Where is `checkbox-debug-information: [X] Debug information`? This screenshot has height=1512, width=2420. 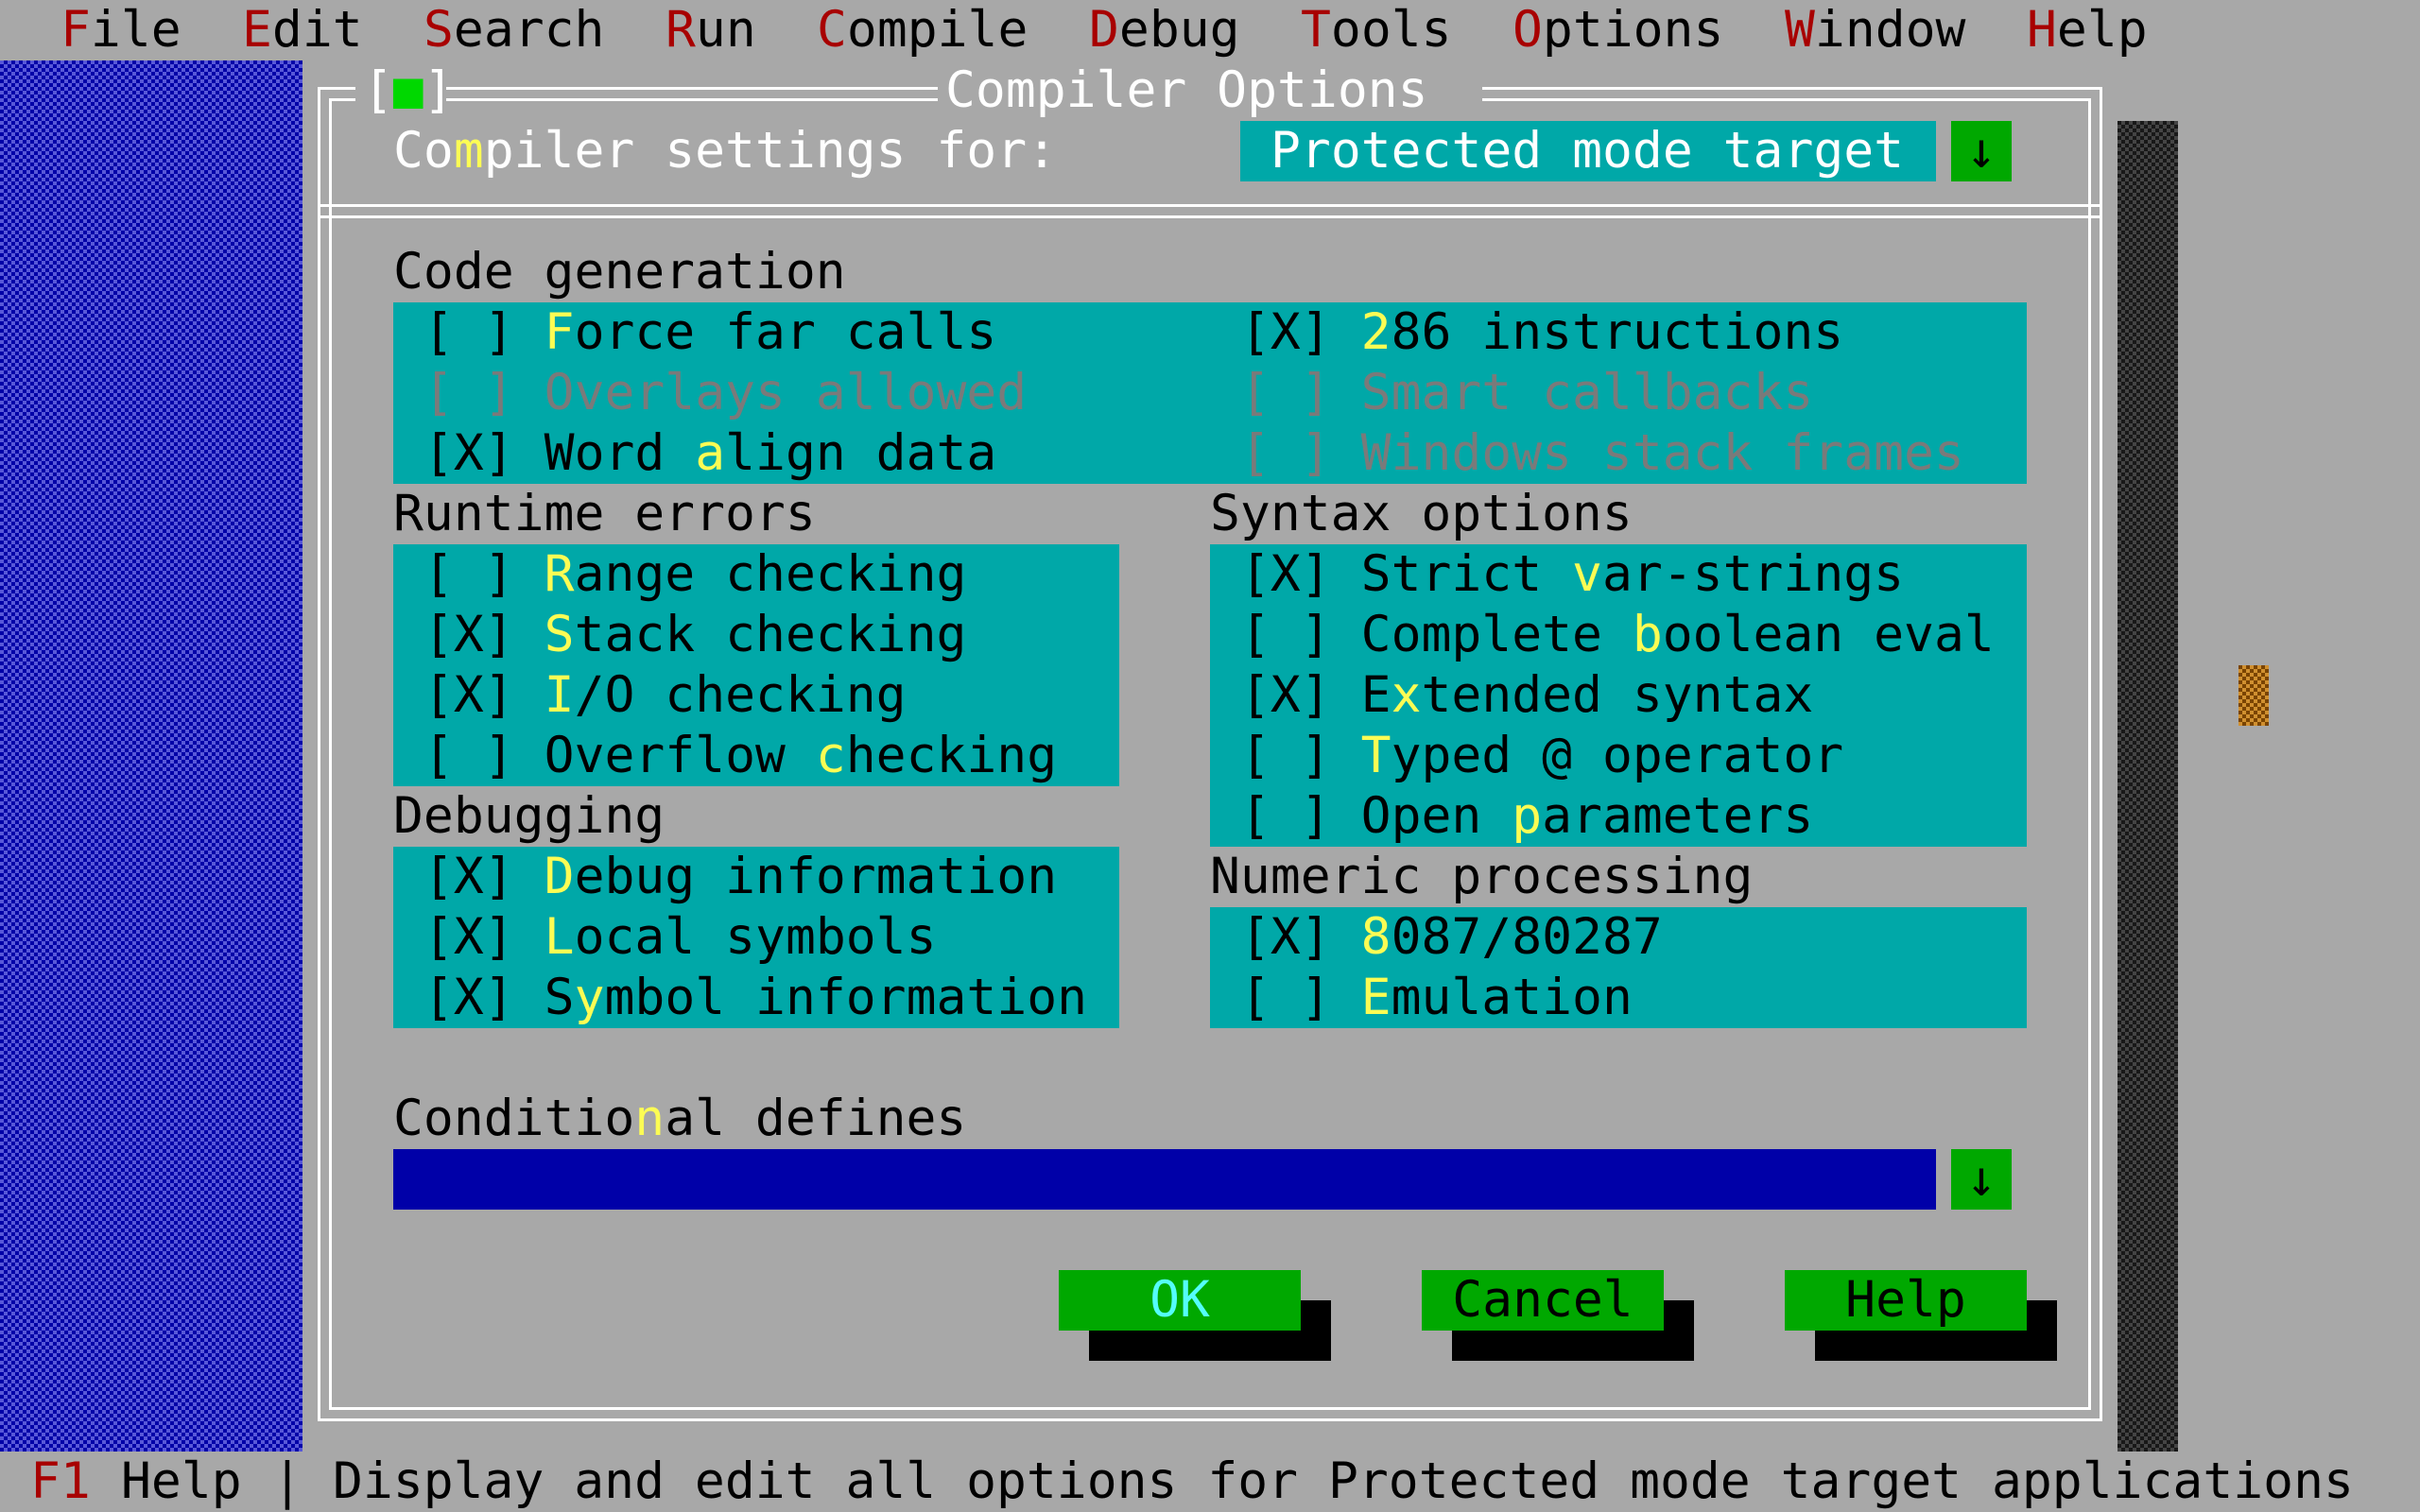
checkbox-debug-information: [X] Debug information is located at coordinates (740, 877).